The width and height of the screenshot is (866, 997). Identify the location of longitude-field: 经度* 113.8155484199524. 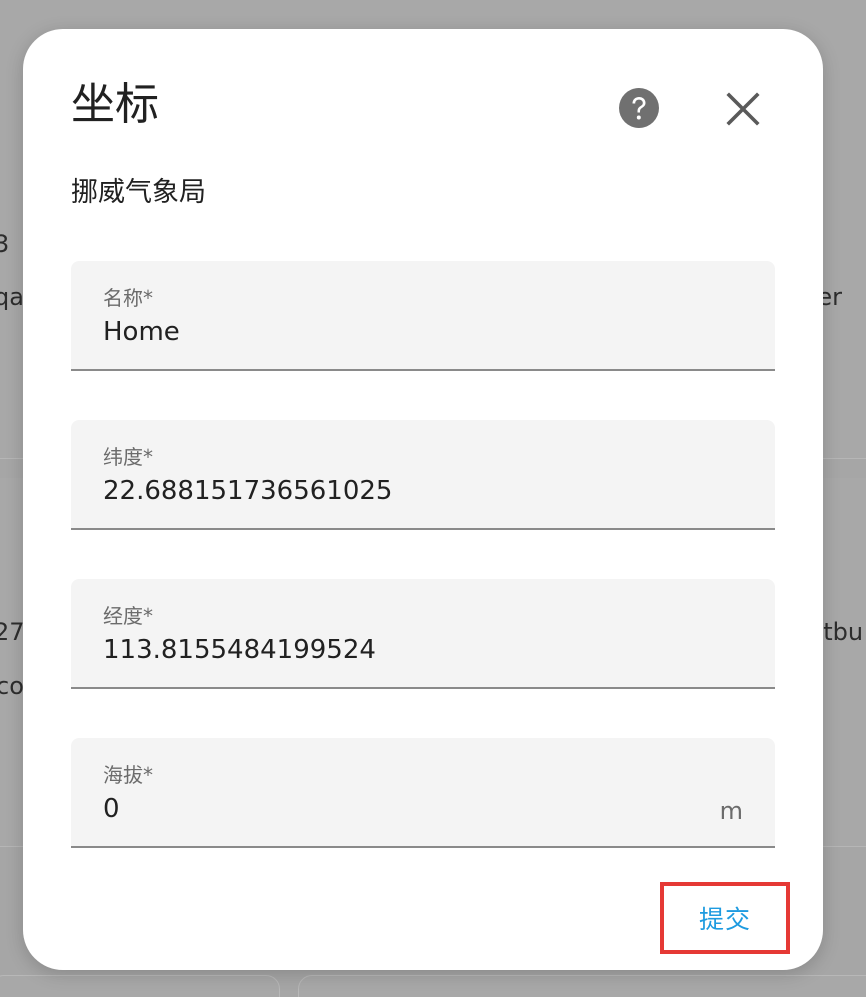
(423, 634).